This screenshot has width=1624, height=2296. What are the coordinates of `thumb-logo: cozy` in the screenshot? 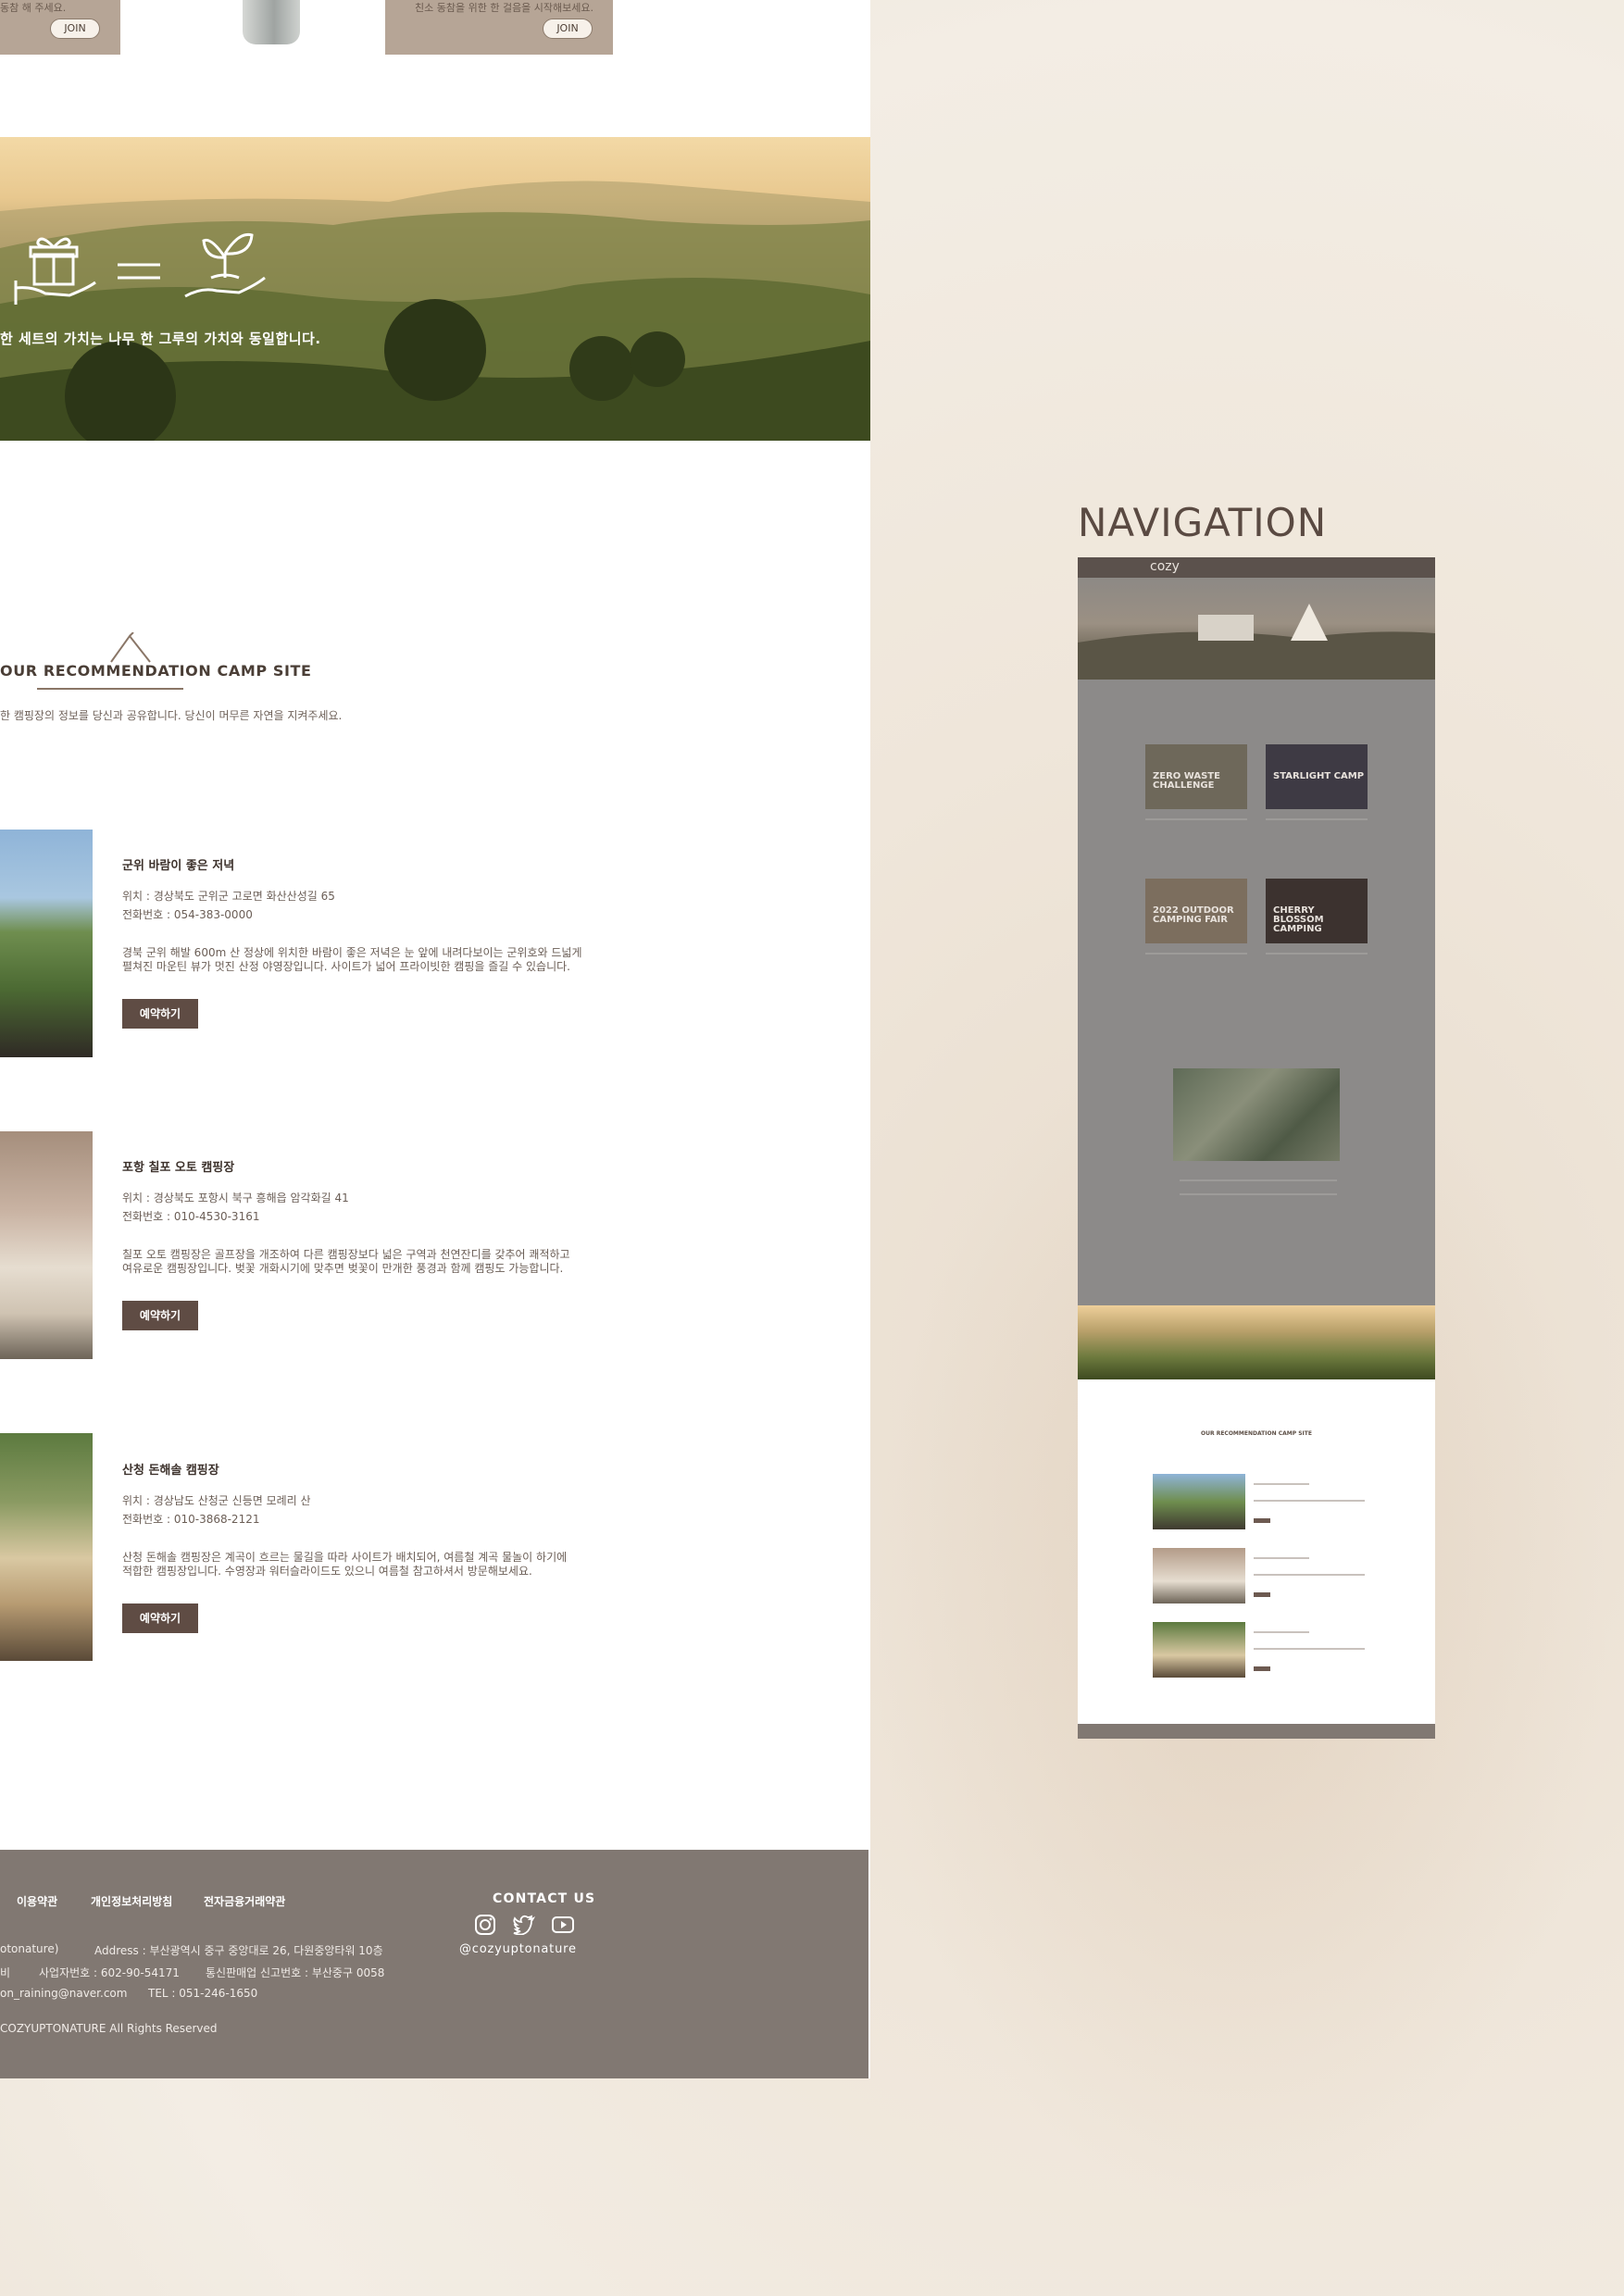 It's located at (1165, 566).